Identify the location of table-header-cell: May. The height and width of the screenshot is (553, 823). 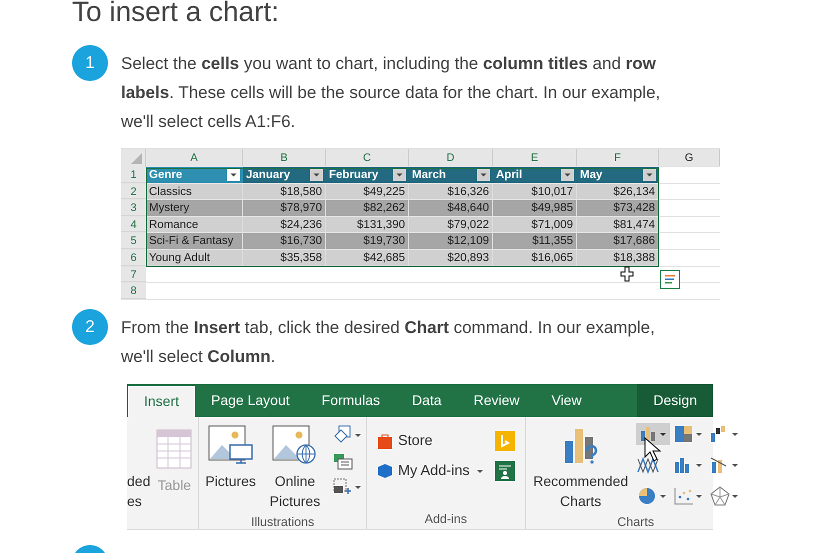
(618, 175).